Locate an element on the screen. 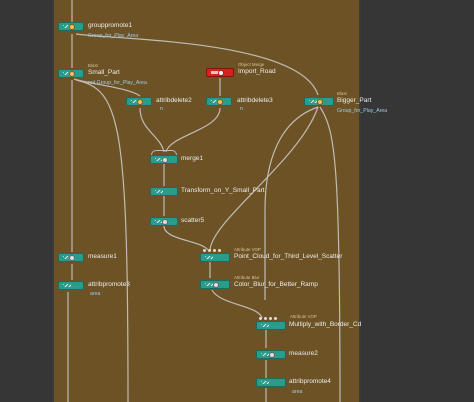  node-import-road is located at coordinates (220, 72).